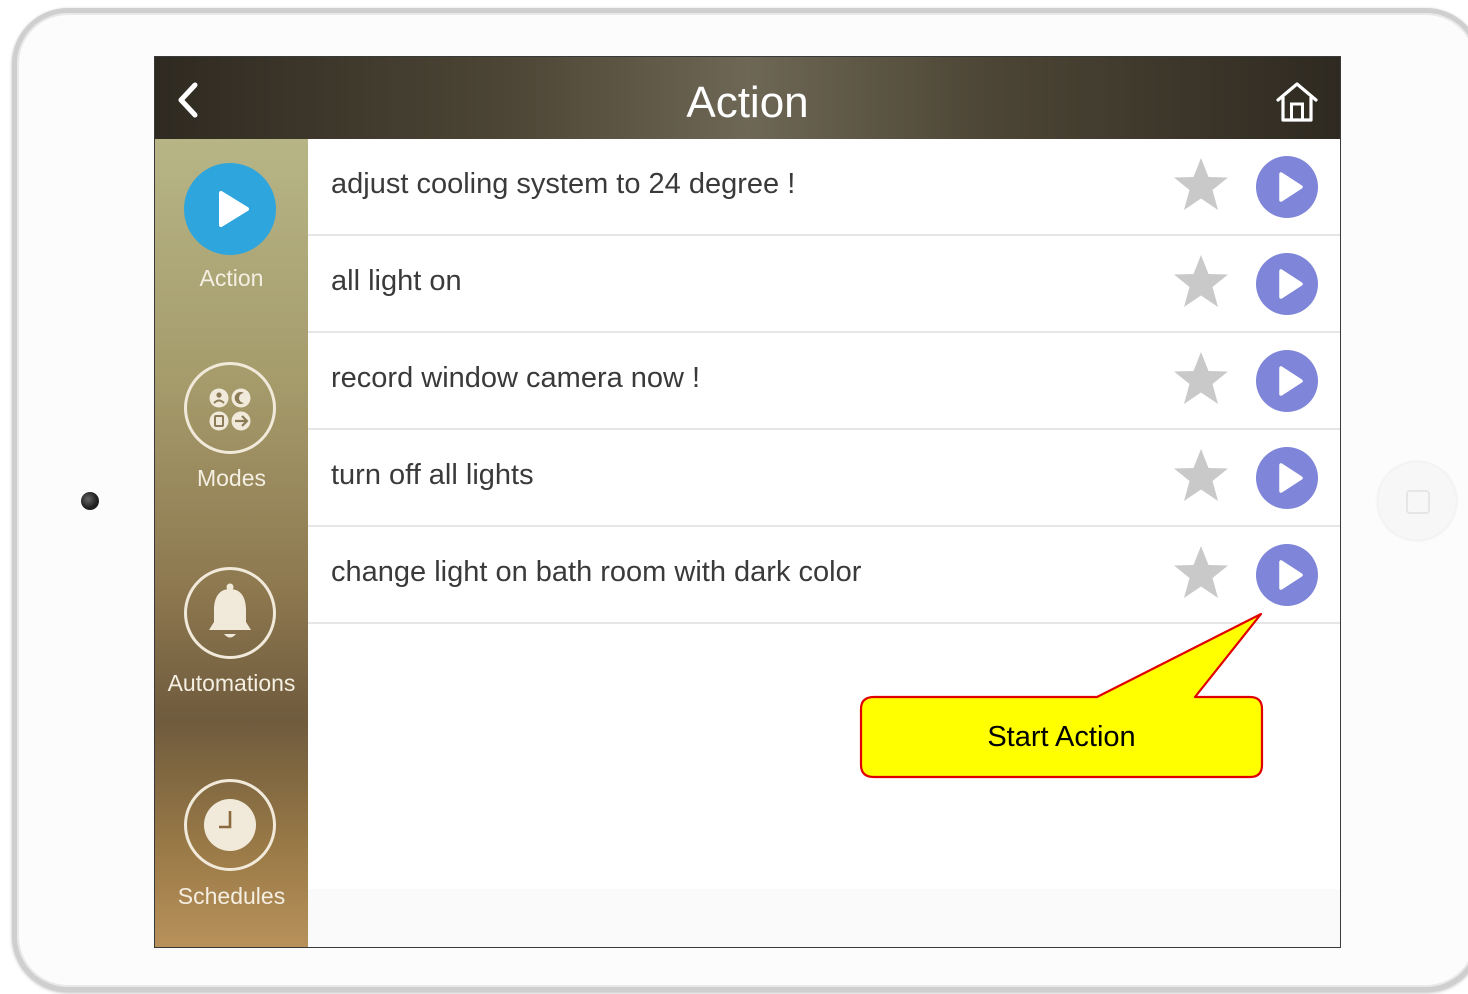 The width and height of the screenshot is (1468, 994). I want to click on clock-icon, so click(230, 825).